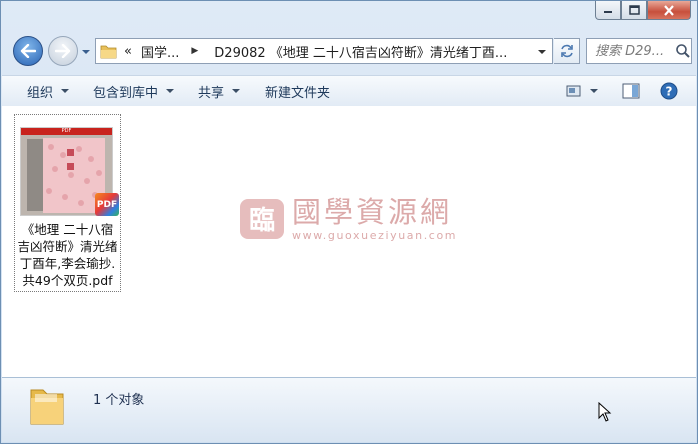  I want to click on close-icon, so click(669, 10).